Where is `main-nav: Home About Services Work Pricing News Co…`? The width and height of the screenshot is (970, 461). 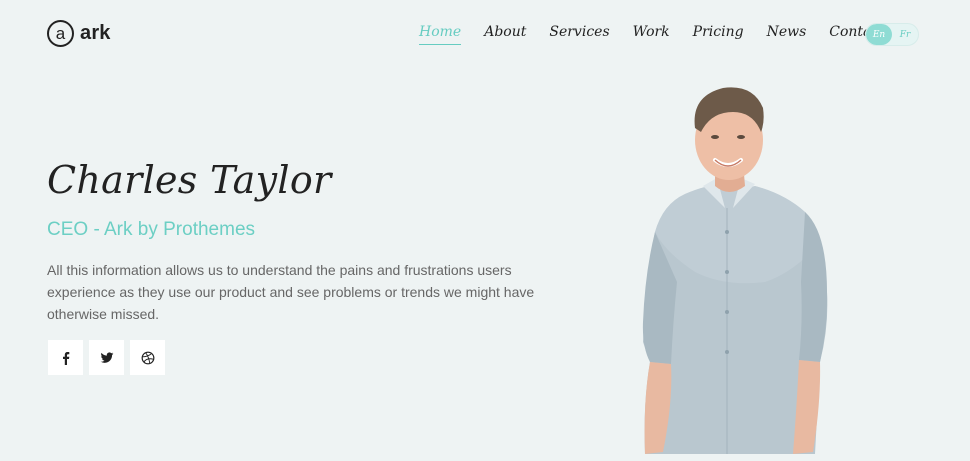
main-nav: Home About Services Work Pricing News Co… is located at coordinates (667, 34).